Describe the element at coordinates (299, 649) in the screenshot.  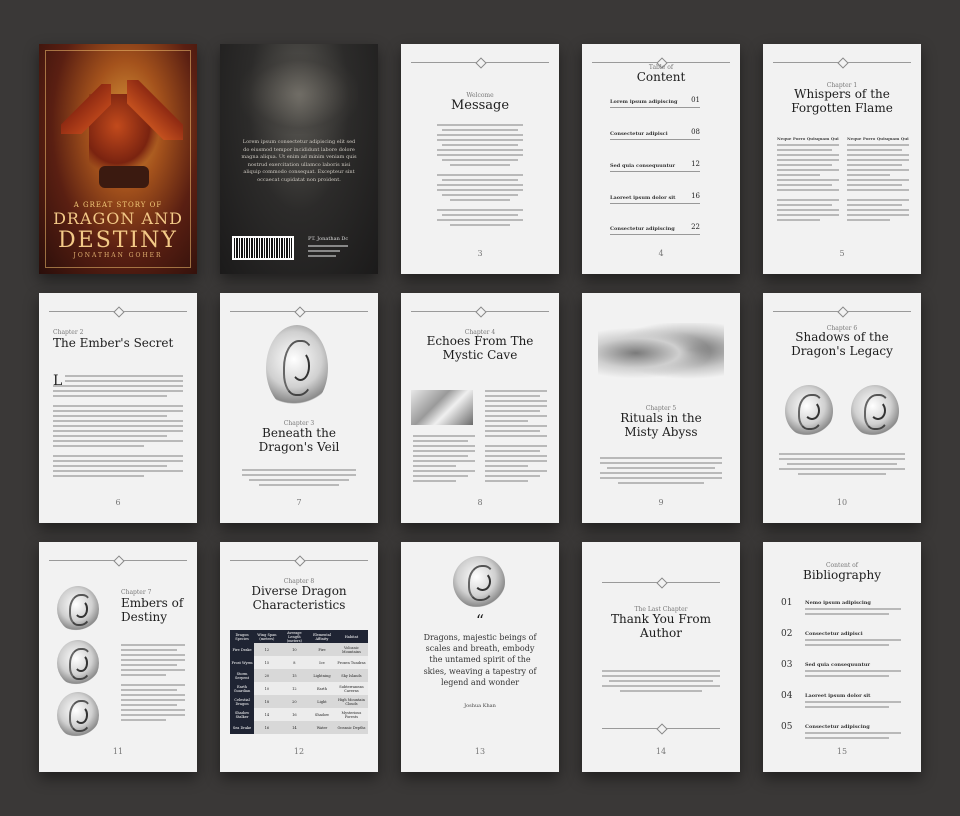
I see `table-row: Fire Drake 12 10 Fire Volcanic Mountains` at that location.